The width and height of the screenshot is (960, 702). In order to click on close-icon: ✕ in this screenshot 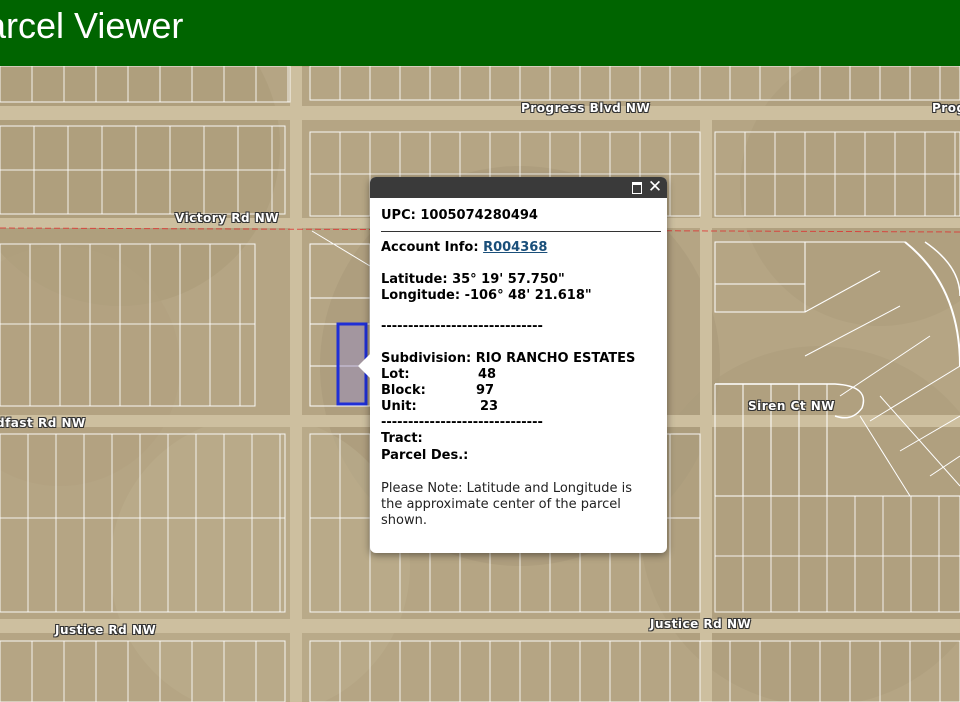, I will do `click(655, 187)`.